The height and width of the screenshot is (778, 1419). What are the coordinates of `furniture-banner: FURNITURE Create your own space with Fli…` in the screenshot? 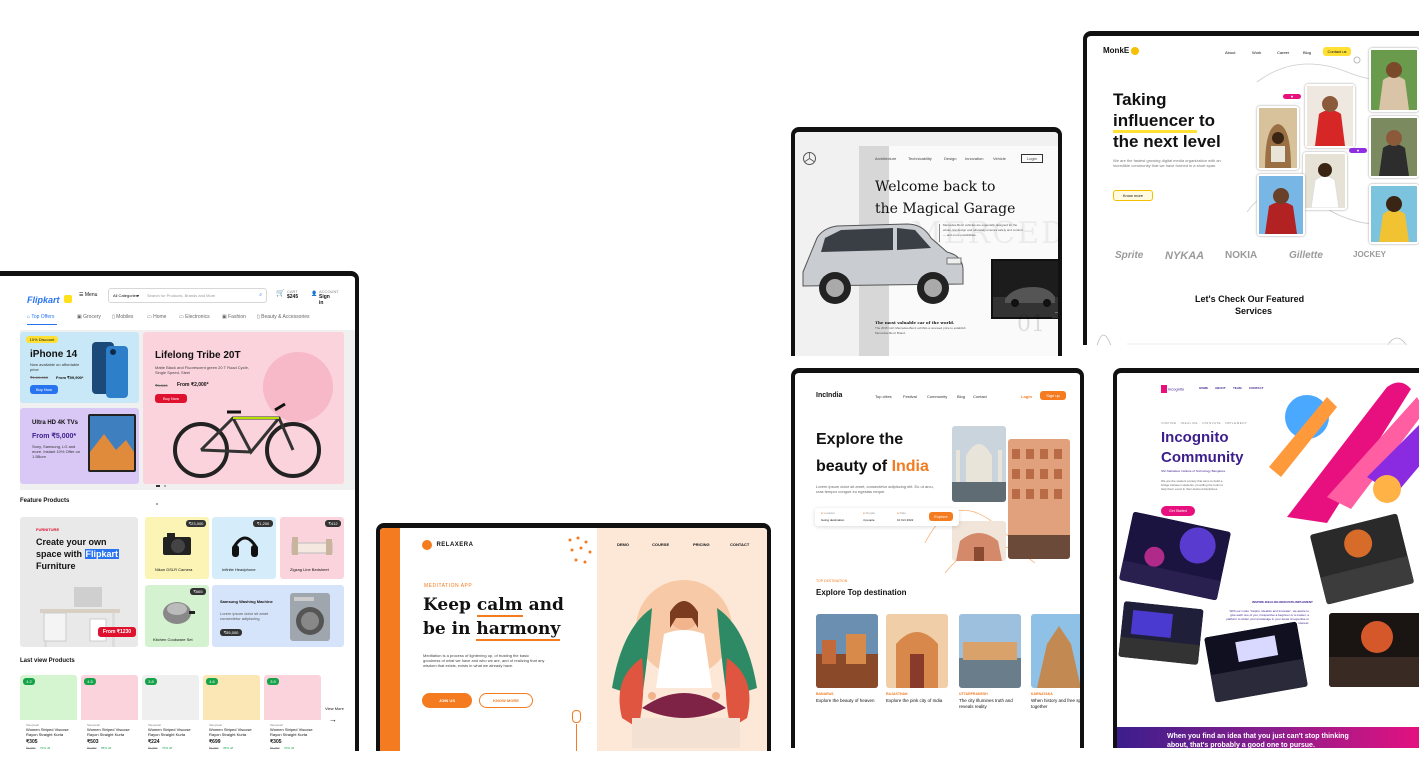 It's located at (79, 582).